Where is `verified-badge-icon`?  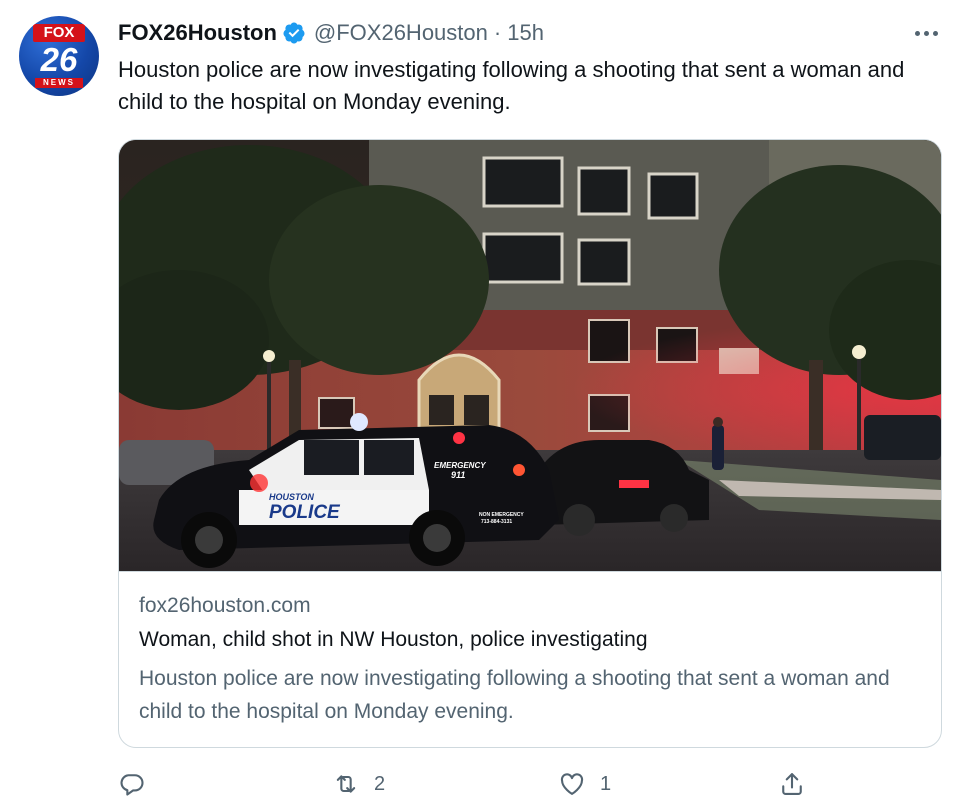
verified-badge-icon is located at coordinates (294, 33).